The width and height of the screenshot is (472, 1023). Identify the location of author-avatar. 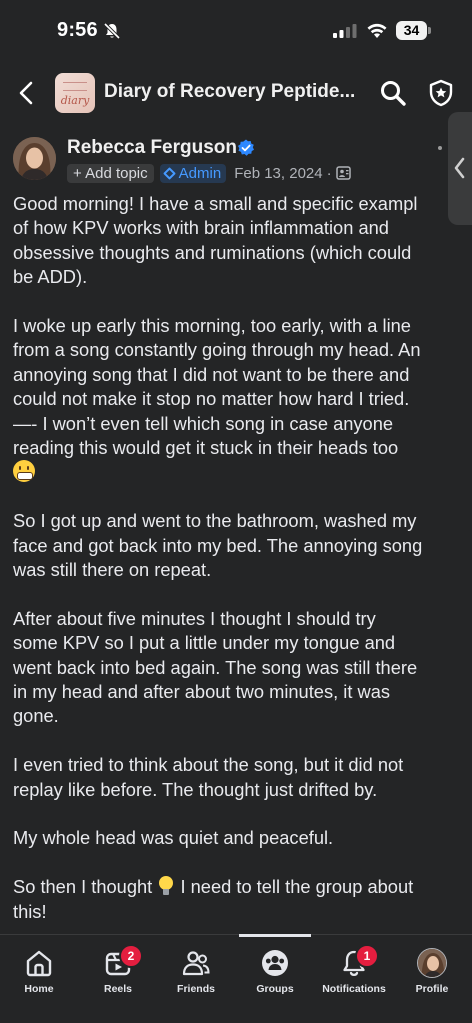
(34, 158).